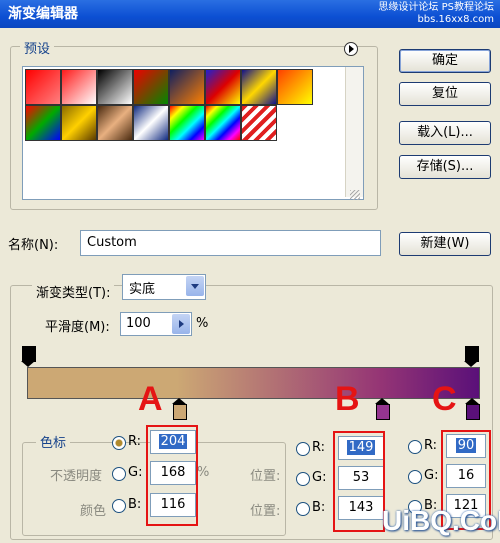 The width and height of the screenshot is (500, 543). Describe the element at coordinates (172, 475) in the screenshot. I see `highlight-box-a` at that location.